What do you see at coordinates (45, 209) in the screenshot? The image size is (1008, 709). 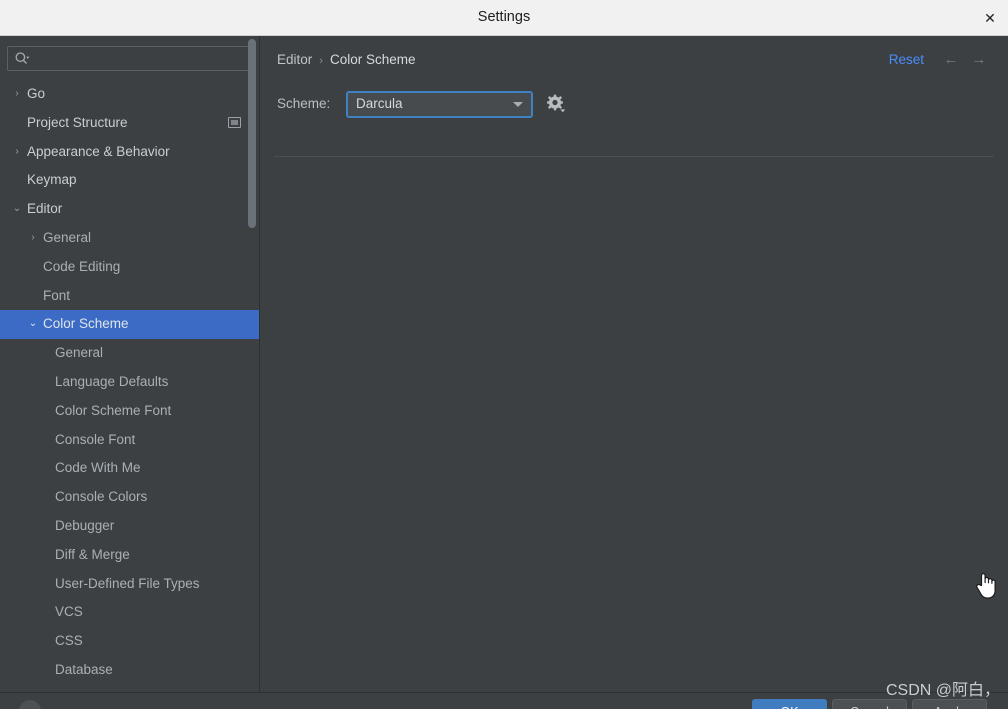 I see `sidebar-item-label: Editor` at bounding box center [45, 209].